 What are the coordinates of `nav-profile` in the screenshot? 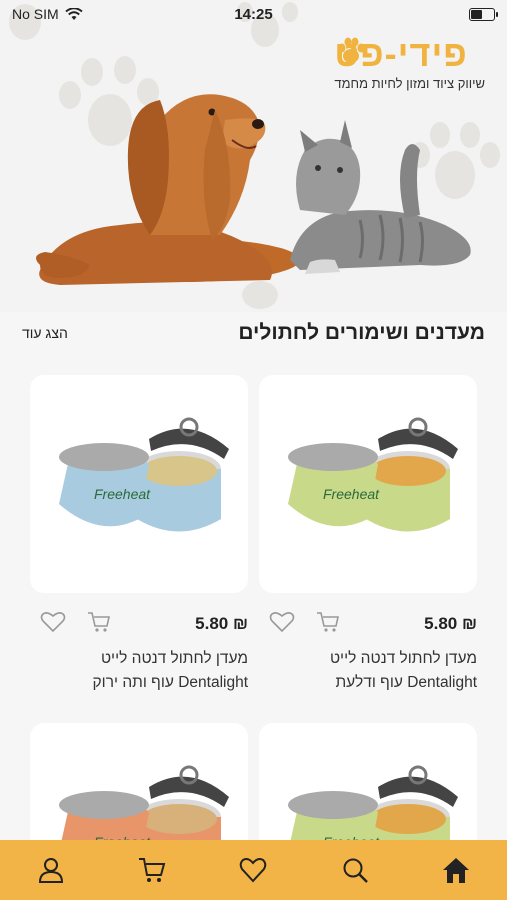 It's located at (51, 870).